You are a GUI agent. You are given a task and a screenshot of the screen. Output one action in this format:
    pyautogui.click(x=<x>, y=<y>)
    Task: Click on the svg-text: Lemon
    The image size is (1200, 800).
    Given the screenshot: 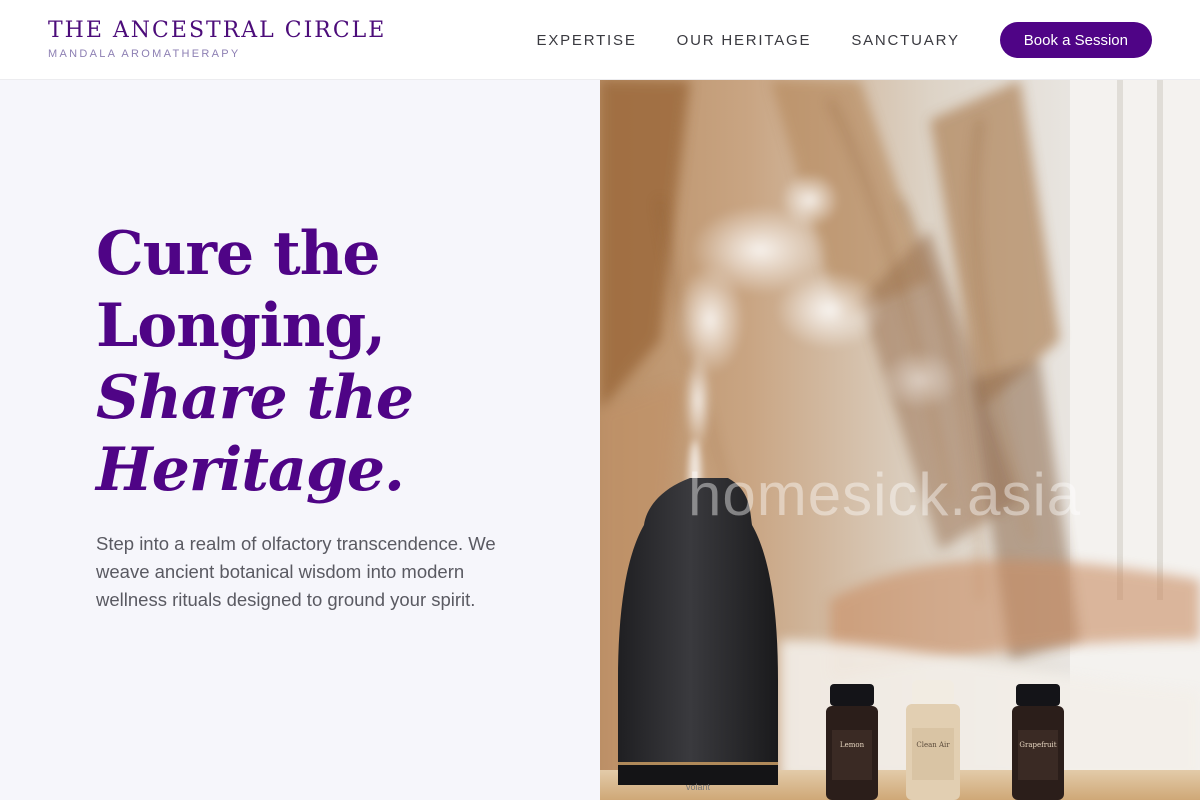 What is the action you would take?
    pyautogui.click(x=852, y=745)
    